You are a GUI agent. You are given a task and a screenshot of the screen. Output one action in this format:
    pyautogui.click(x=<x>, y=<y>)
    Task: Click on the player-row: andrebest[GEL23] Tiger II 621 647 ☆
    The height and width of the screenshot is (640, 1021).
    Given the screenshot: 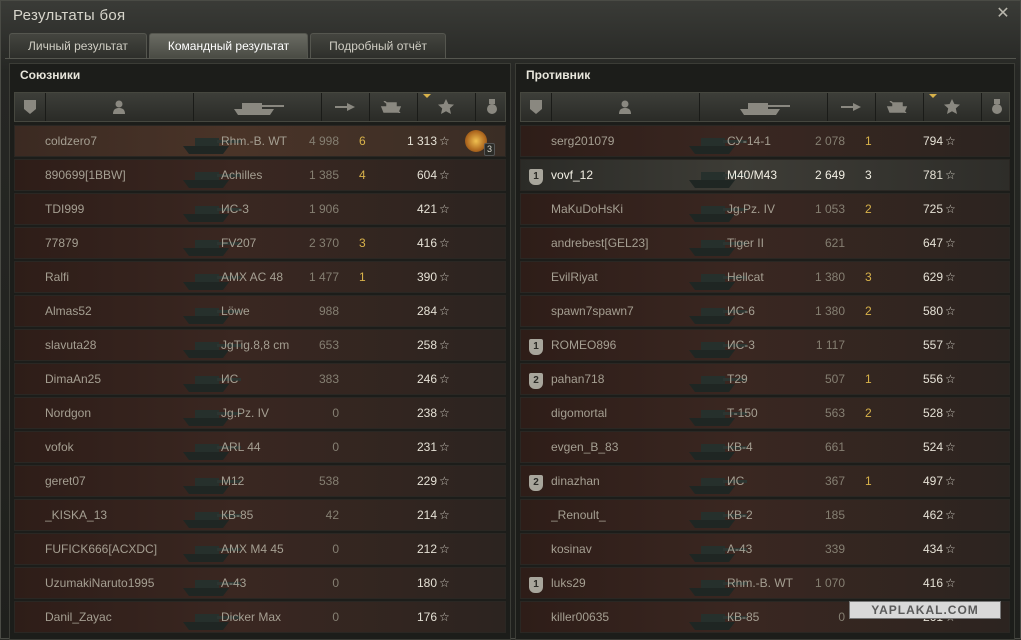 What is the action you would take?
    pyautogui.click(x=765, y=243)
    